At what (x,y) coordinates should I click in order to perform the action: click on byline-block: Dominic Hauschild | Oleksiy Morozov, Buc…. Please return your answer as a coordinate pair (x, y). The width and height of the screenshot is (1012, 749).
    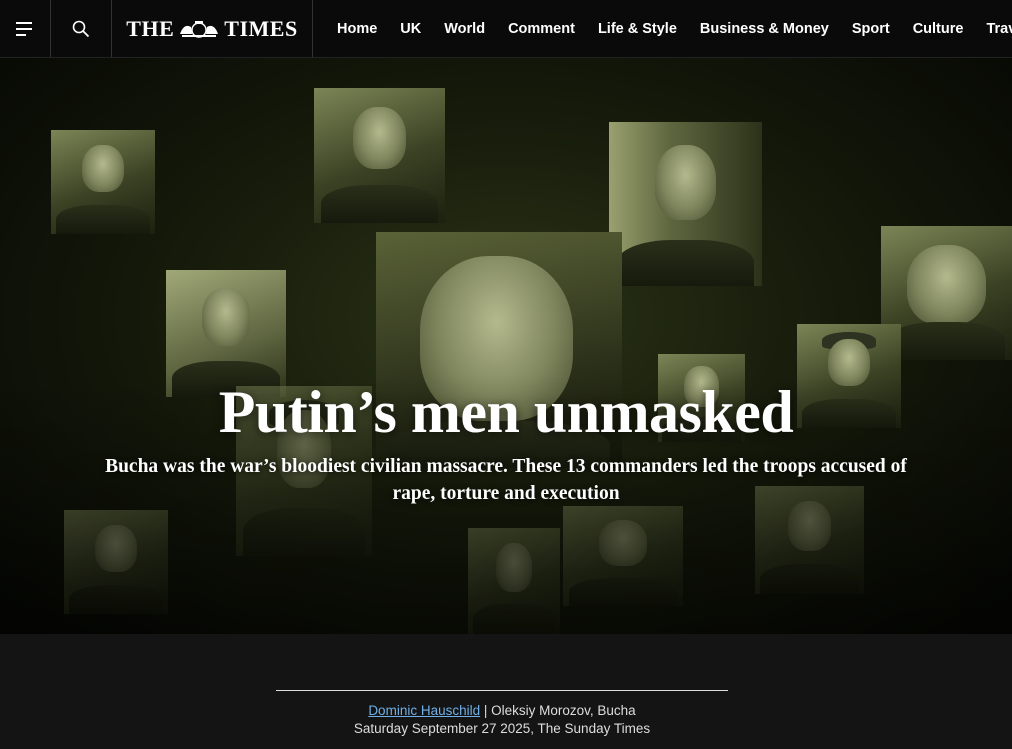
    Looking at the image, I should click on (502, 714).